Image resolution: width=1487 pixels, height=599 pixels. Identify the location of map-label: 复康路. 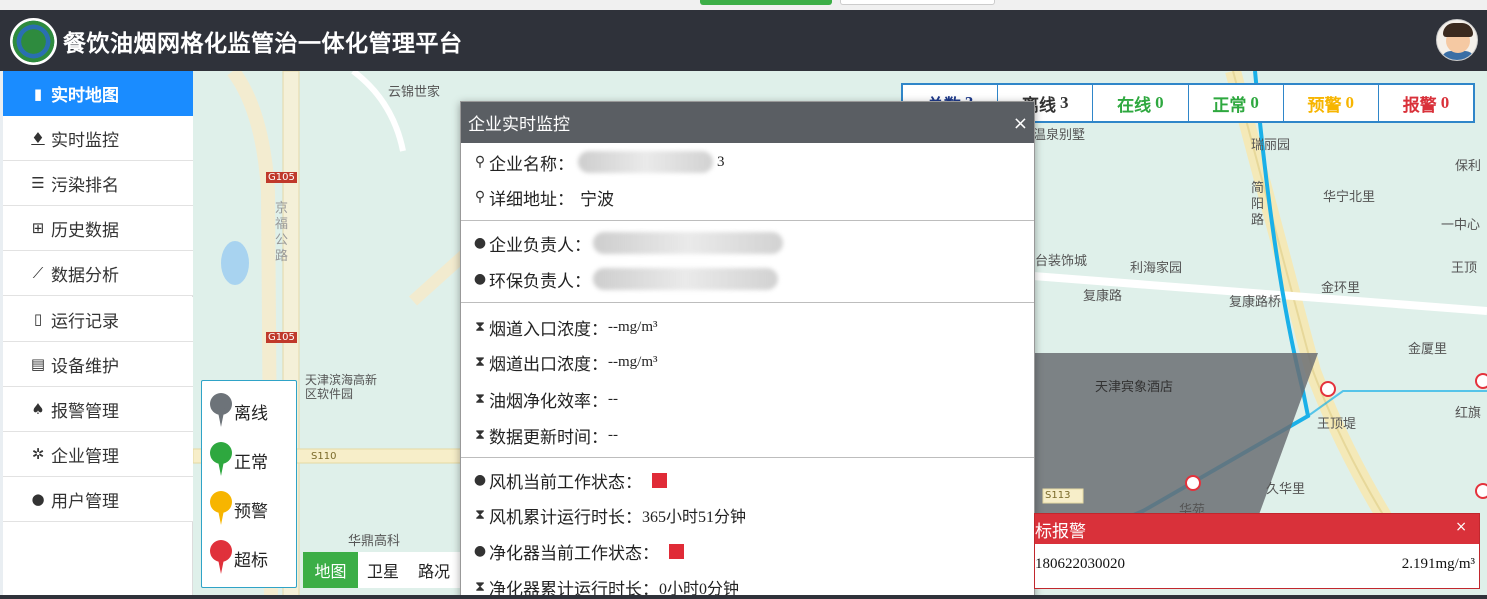
(1103, 296).